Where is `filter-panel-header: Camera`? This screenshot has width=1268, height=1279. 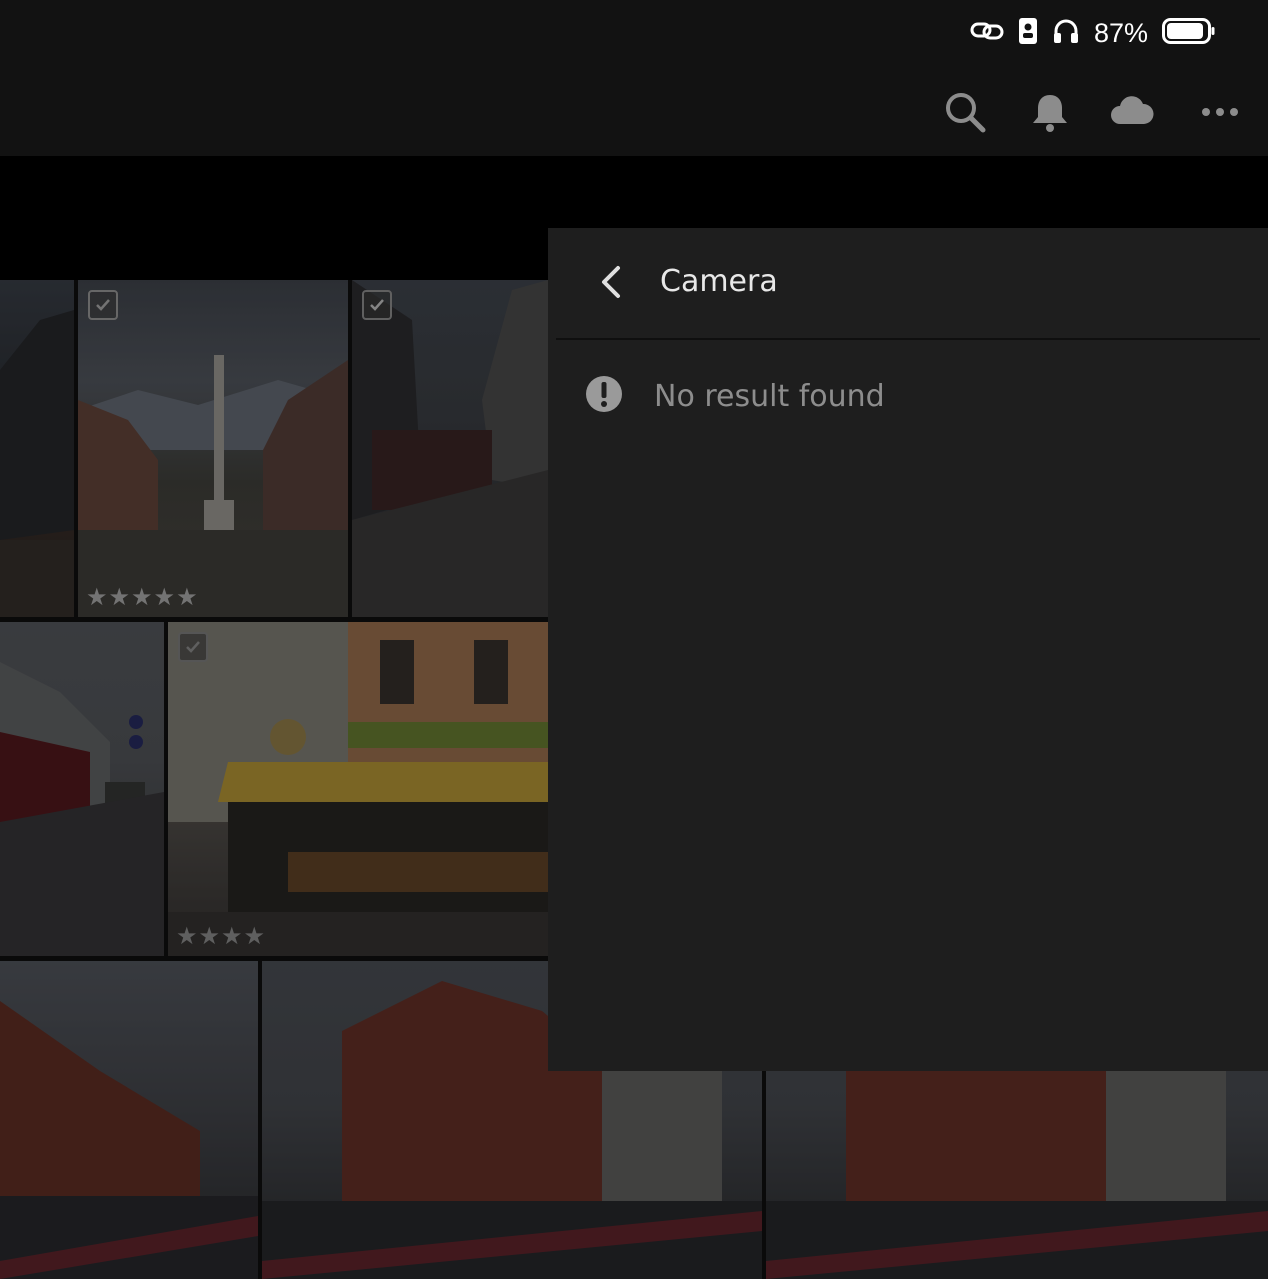
filter-panel-header: Camera is located at coordinates (908, 284).